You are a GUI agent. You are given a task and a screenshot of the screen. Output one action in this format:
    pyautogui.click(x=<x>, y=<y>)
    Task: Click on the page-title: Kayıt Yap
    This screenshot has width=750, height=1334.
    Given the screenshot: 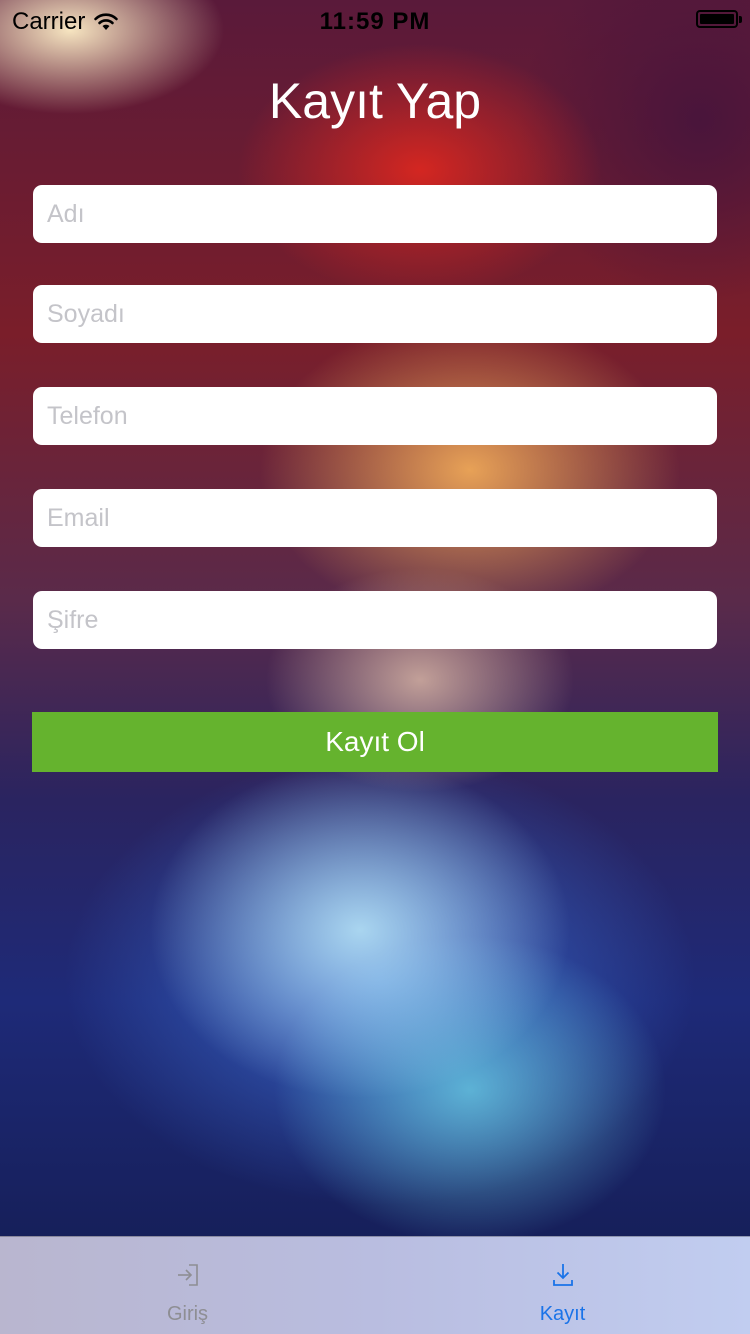 What is the action you would take?
    pyautogui.click(x=375, y=101)
    